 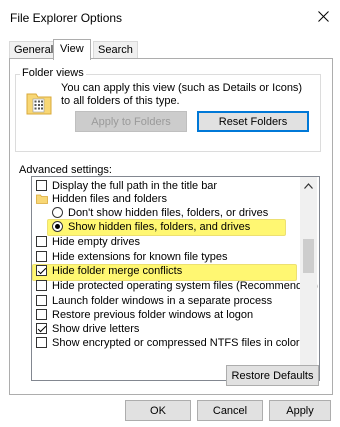 I want to click on setting-label: Hide folder merge conflicts, so click(x=117, y=271).